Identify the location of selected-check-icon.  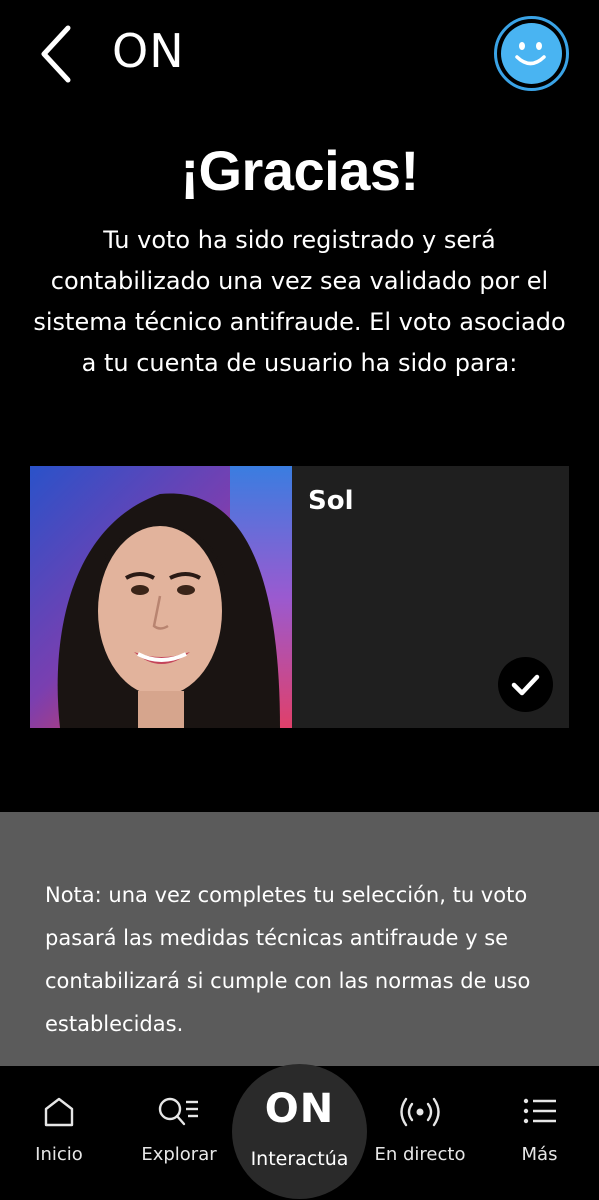
(525, 684).